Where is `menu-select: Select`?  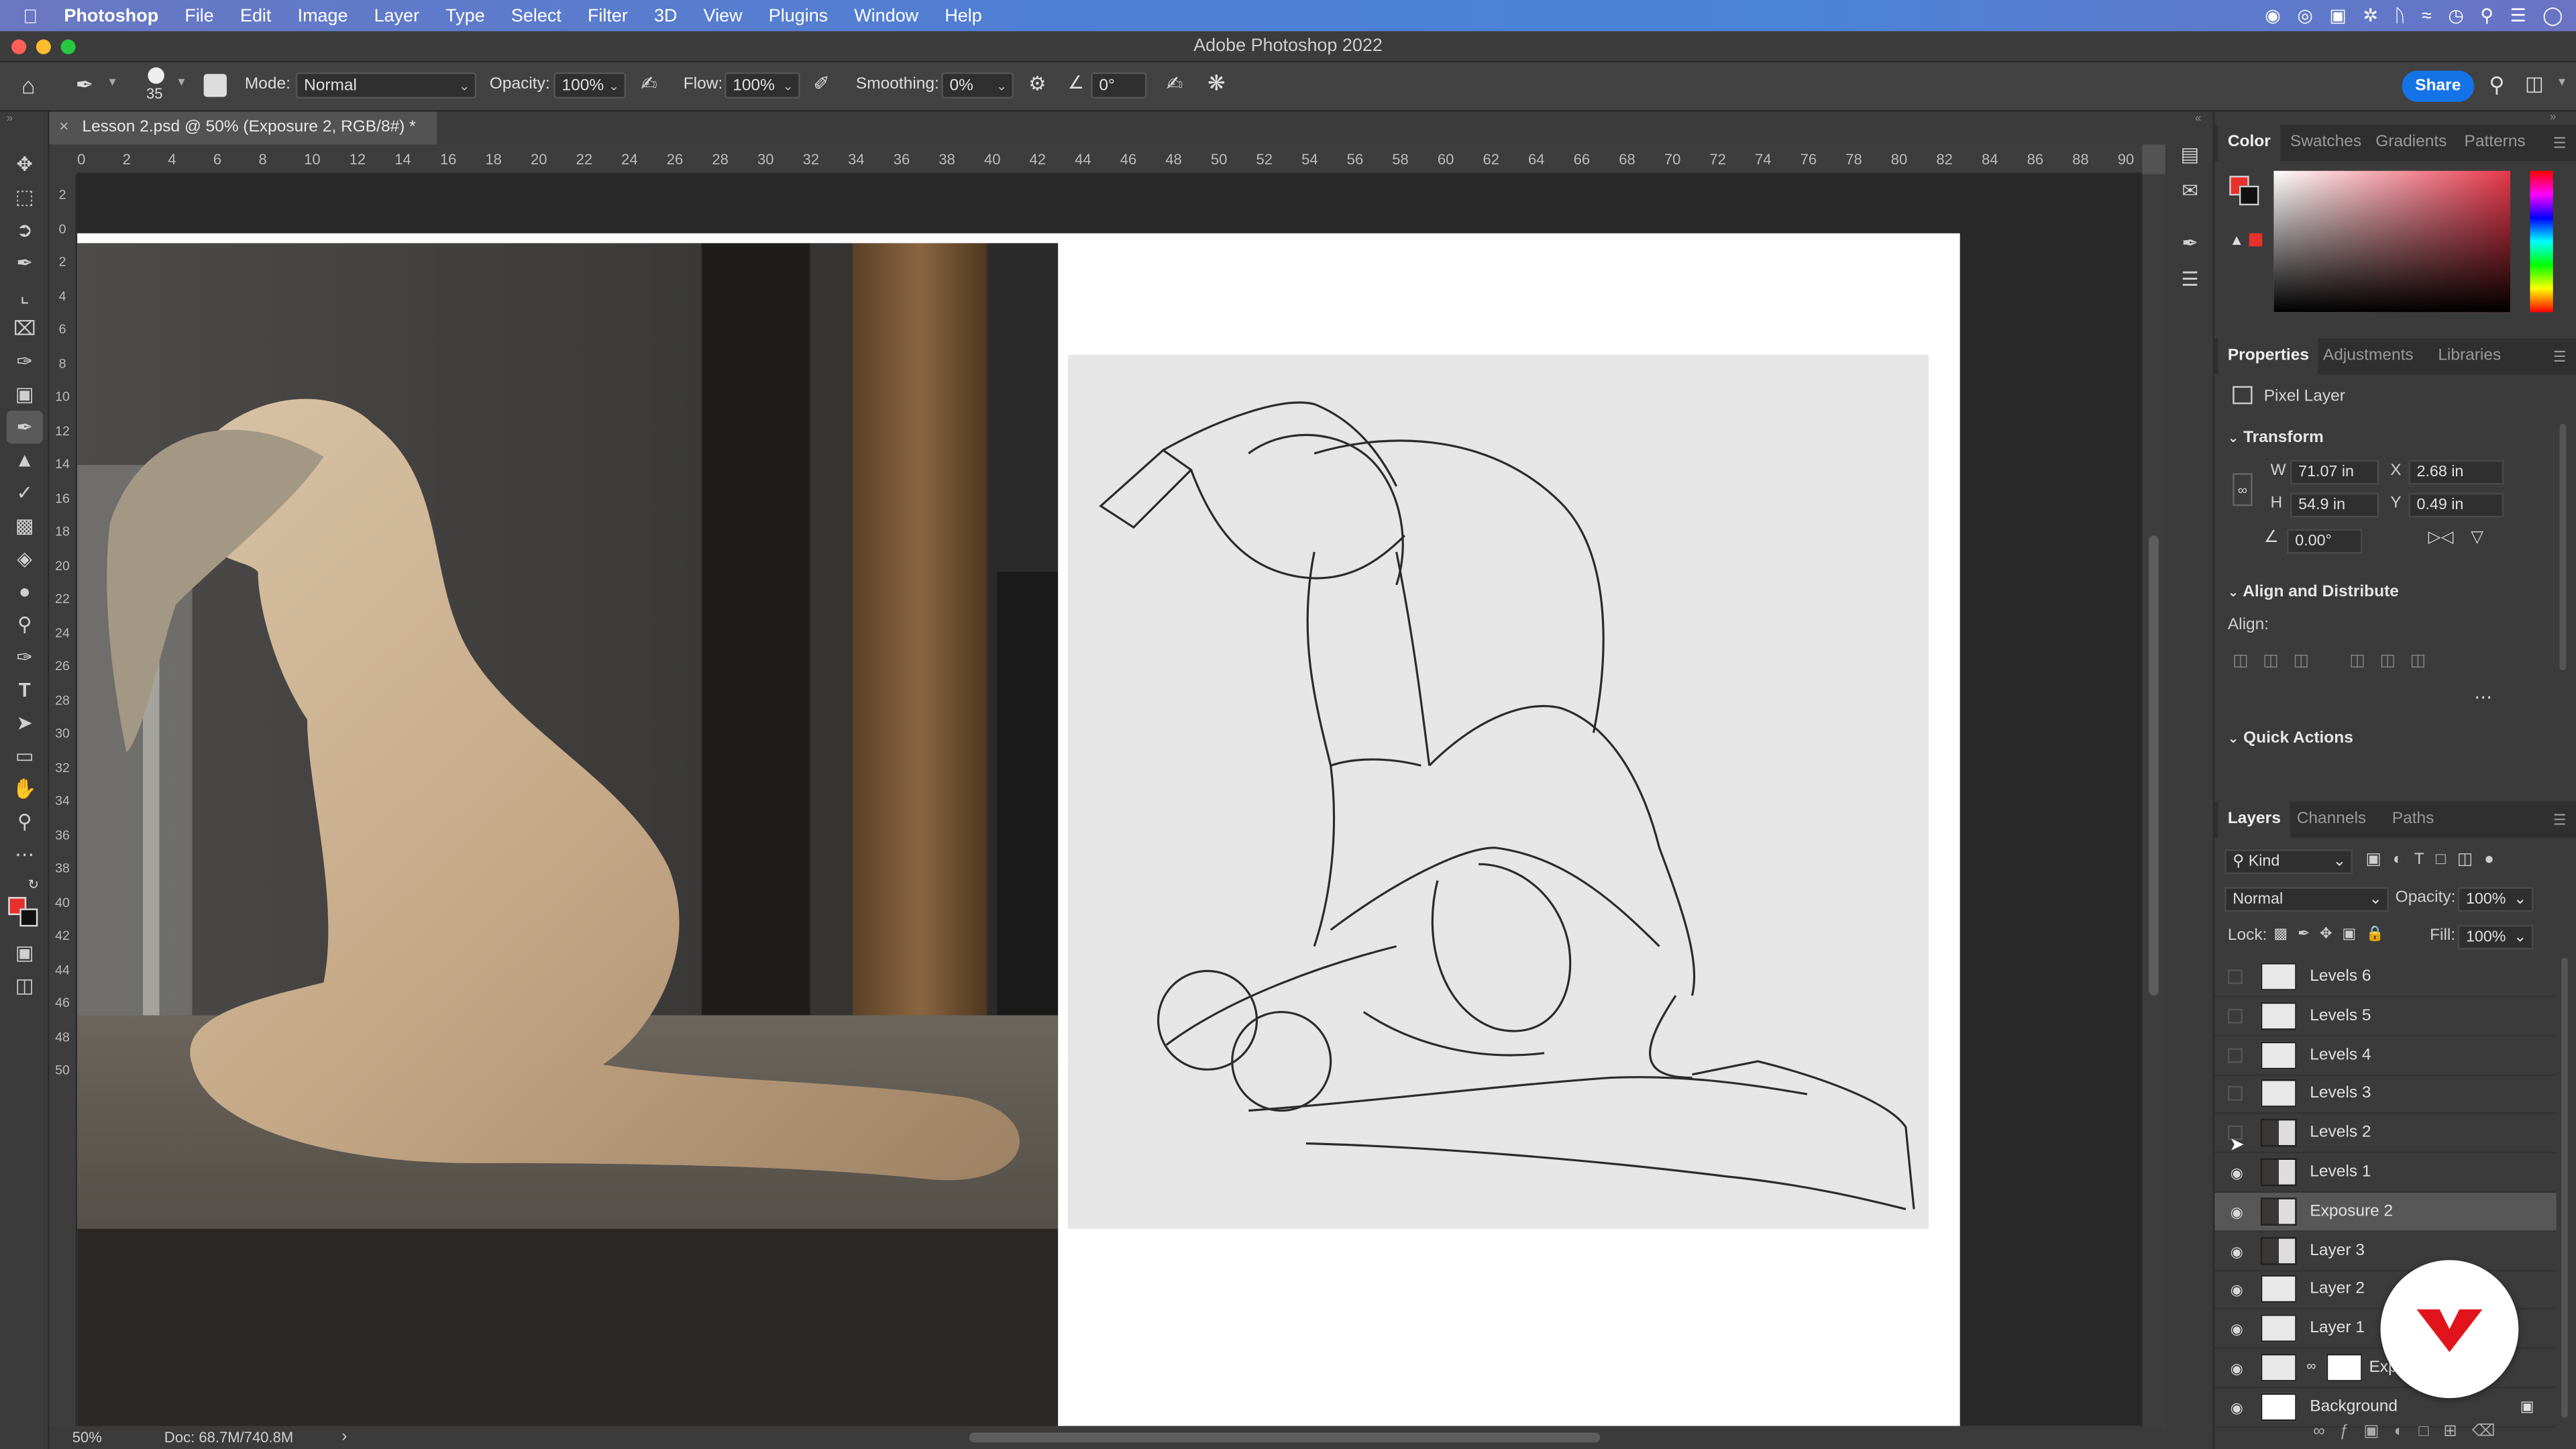 menu-select: Select is located at coordinates (536, 15).